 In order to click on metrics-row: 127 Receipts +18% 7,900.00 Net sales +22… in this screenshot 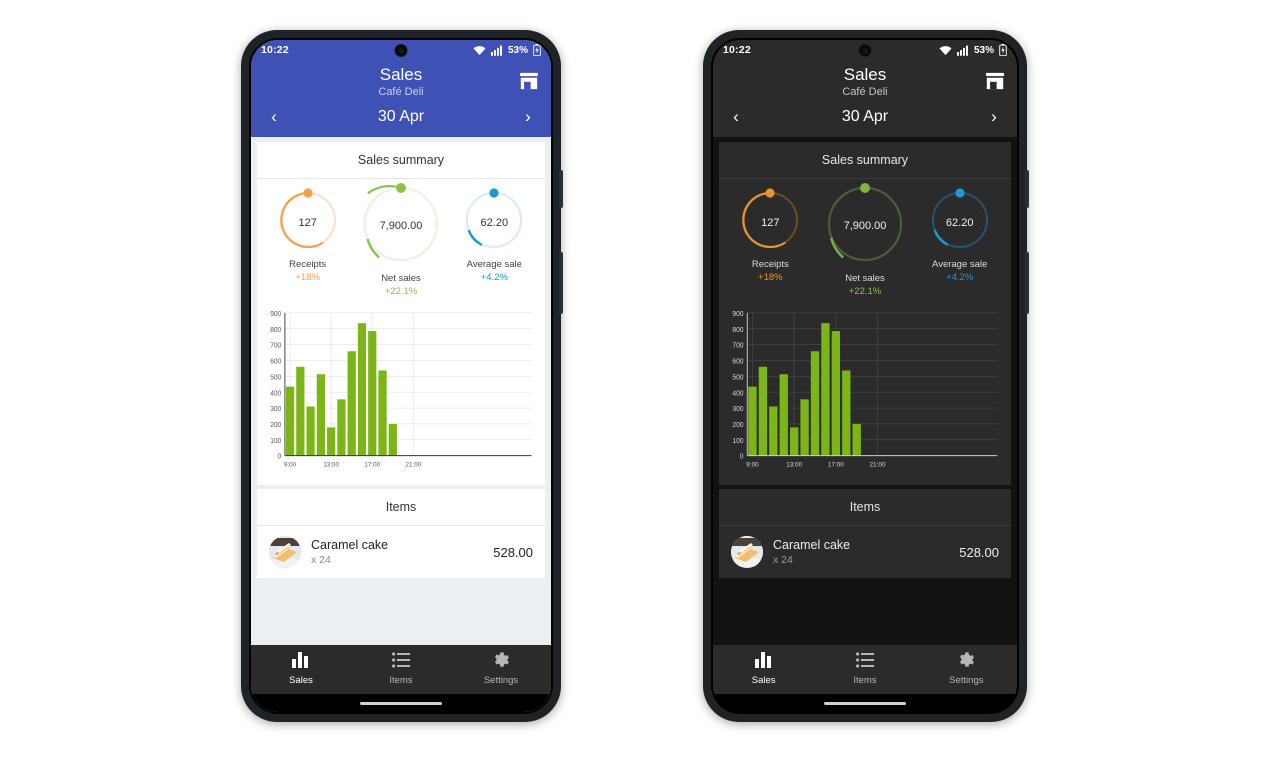, I will do `click(401, 241)`.